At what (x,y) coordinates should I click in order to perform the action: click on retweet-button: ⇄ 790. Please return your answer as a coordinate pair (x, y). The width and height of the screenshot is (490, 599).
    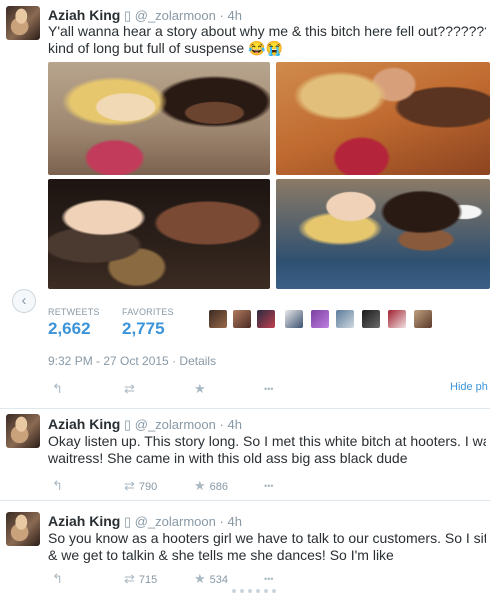
    Looking at the image, I should click on (140, 486).